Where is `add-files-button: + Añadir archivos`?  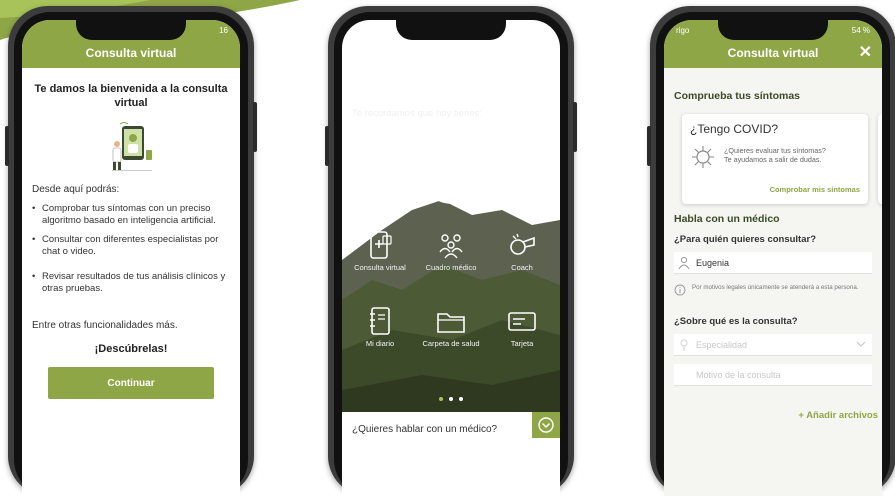 add-files-button: + Añadir archivos is located at coordinates (838, 415).